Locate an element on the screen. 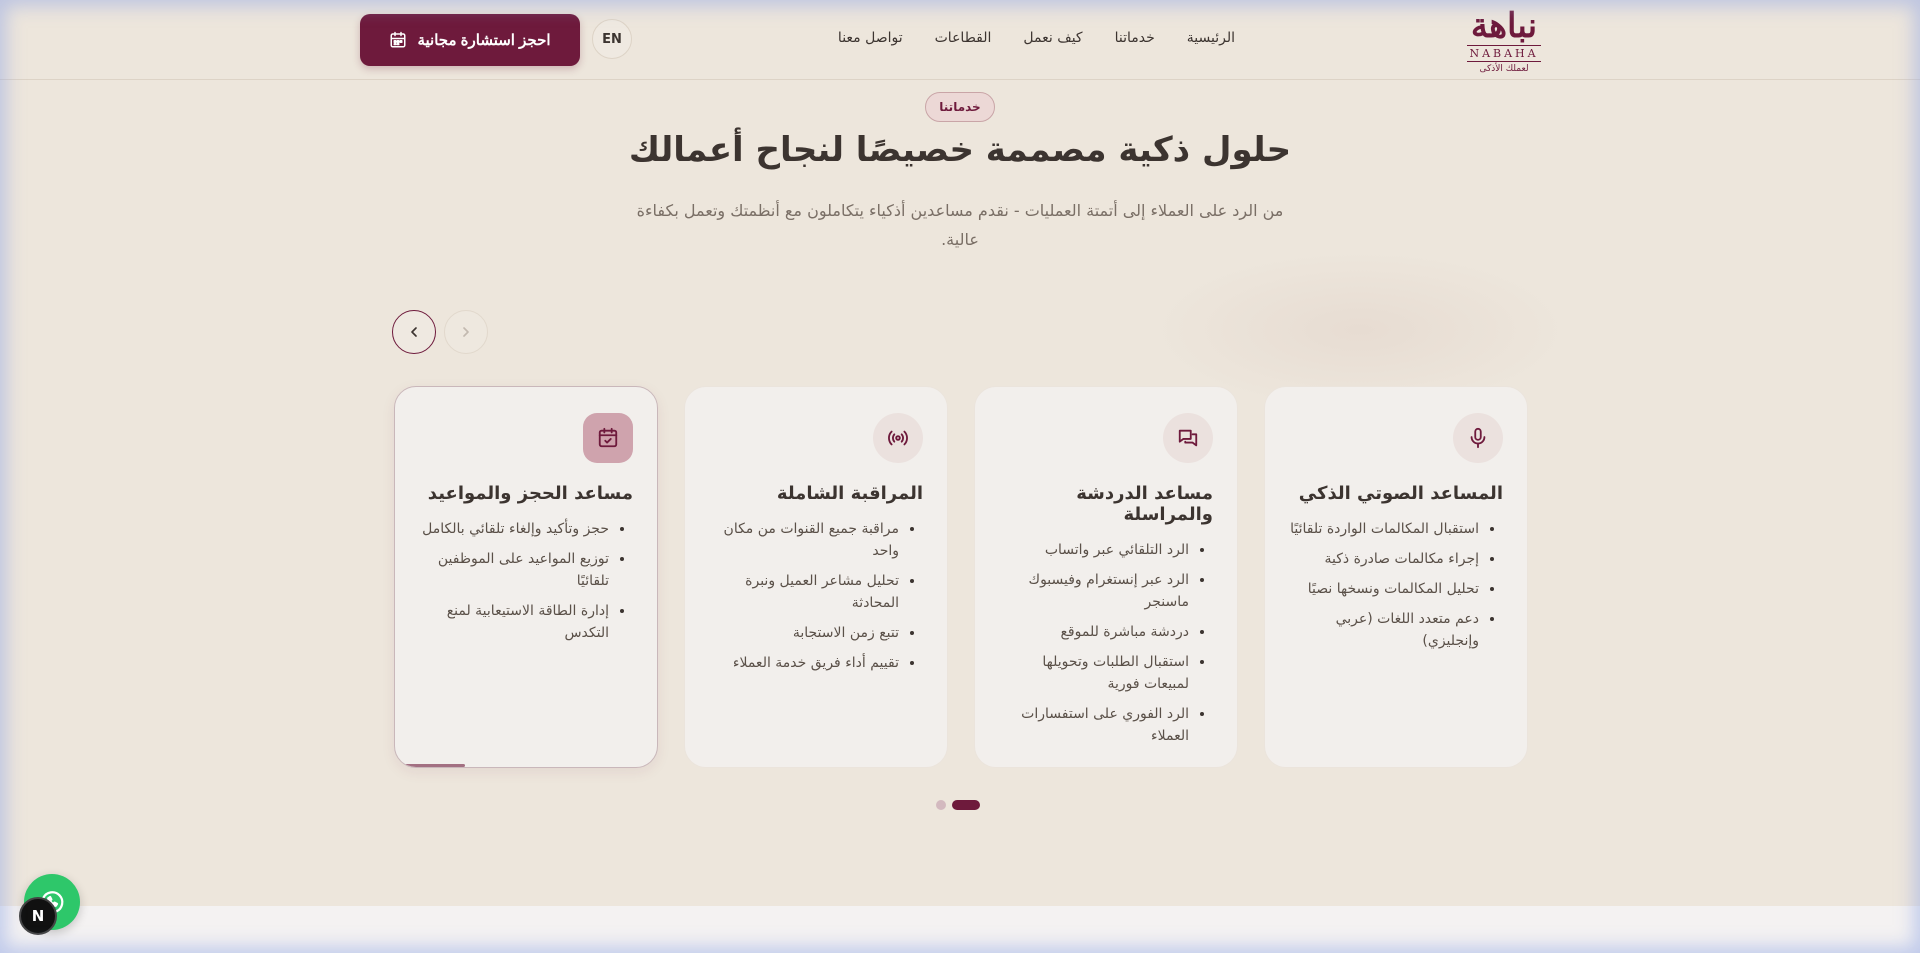  book-consultation-label: احجز استشارة مجانية is located at coordinates (484, 40).